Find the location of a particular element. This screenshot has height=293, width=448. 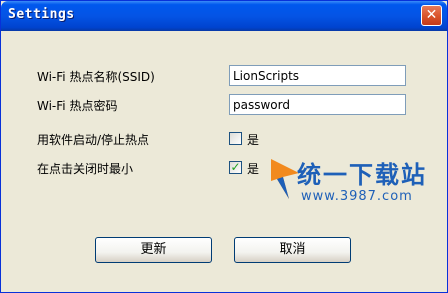

close-button: ✕ is located at coordinates (431, 15).